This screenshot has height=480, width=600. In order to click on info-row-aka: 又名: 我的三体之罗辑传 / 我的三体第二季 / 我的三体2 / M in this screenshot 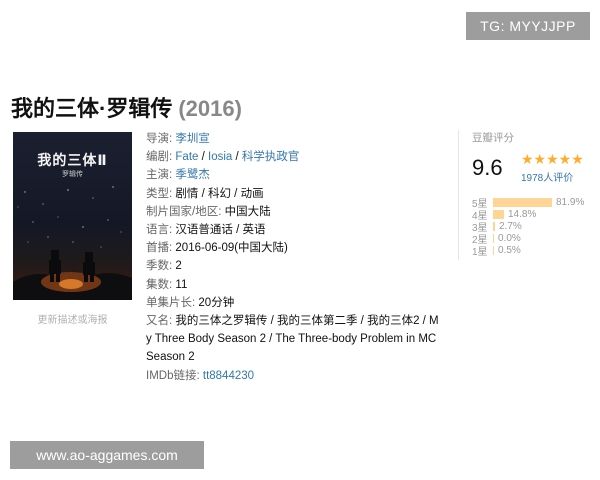, I will do `click(296, 321)`.